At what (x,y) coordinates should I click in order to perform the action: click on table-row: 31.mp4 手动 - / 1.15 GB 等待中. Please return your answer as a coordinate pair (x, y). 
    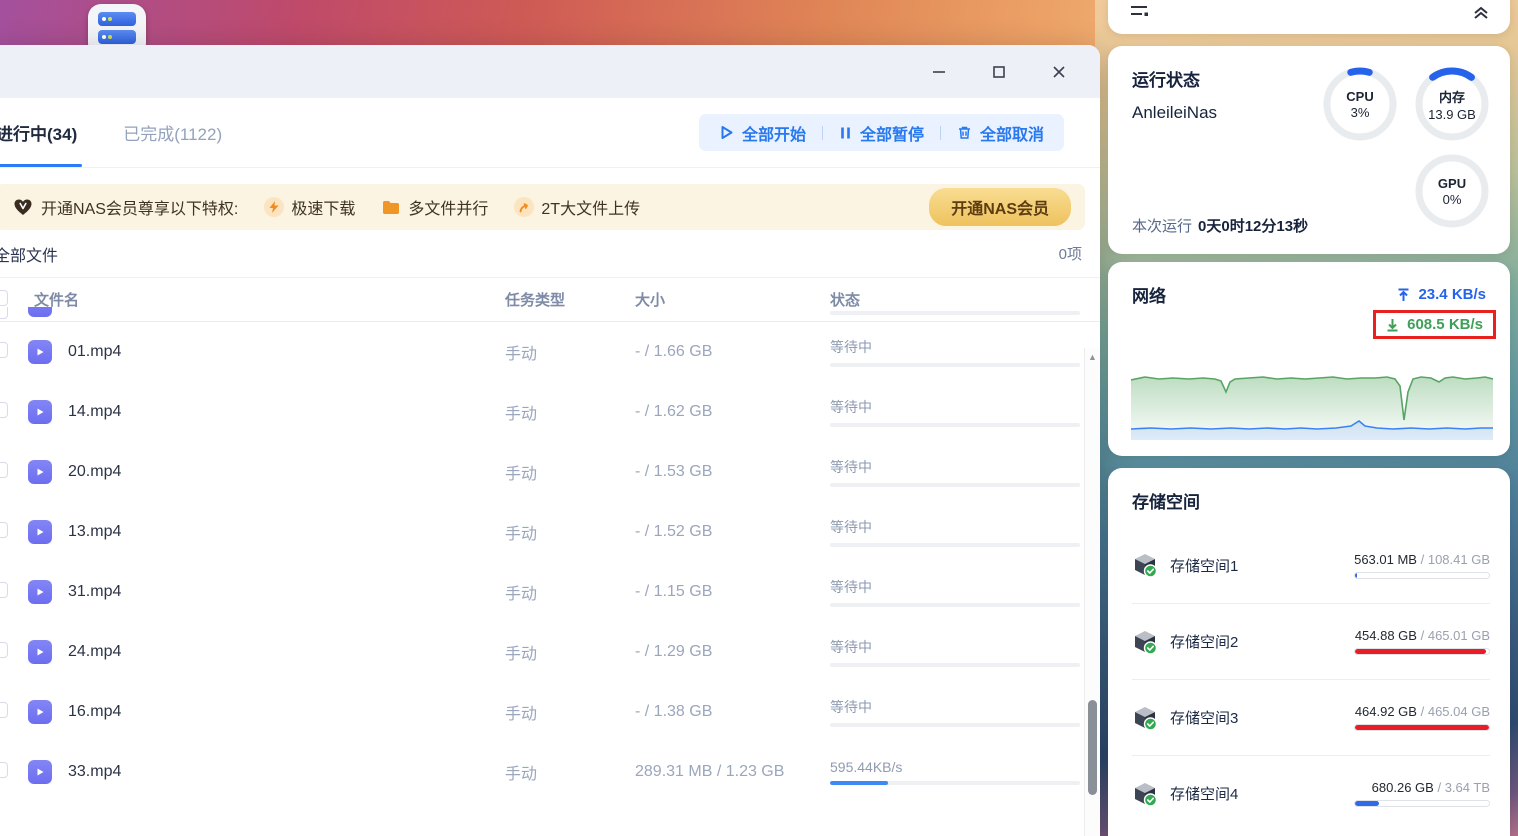
    Looking at the image, I should click on (550, 592).